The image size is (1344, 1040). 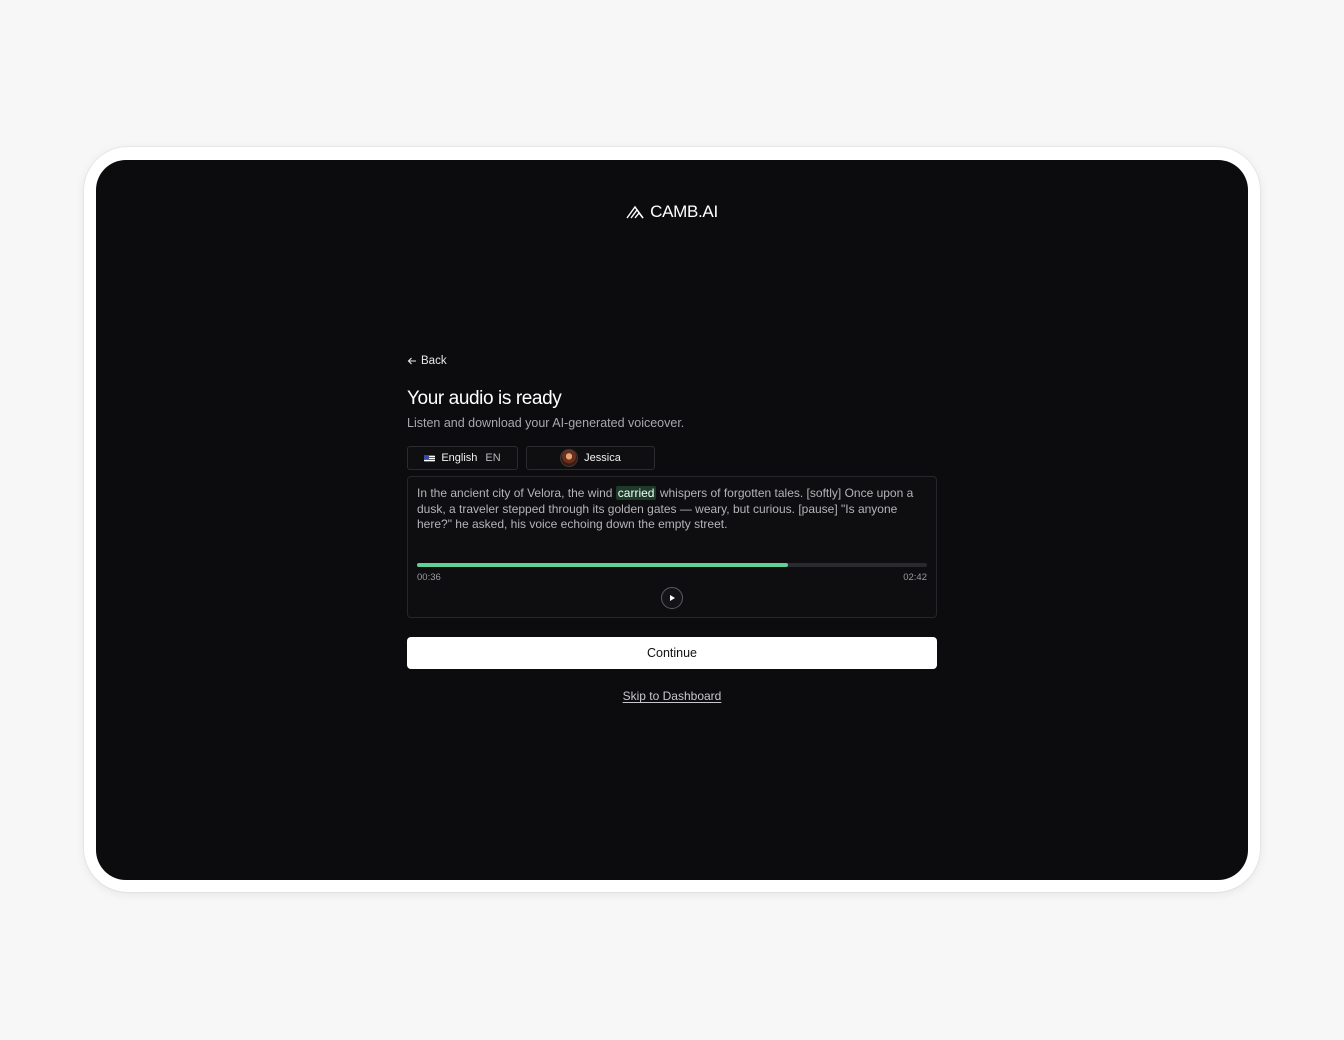 I want to click on camb-logo-icon, so click(x=635, y=212).